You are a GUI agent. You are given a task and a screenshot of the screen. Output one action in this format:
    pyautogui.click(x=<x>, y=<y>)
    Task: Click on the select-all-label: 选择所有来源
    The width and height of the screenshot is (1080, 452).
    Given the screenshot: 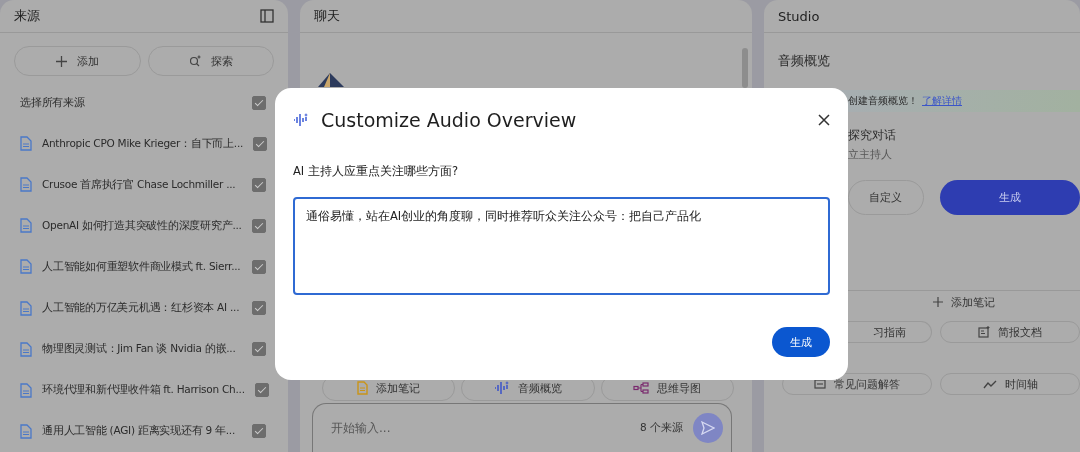 What is the action you would take?
    pyautogui.click(x=53, y=102)
    